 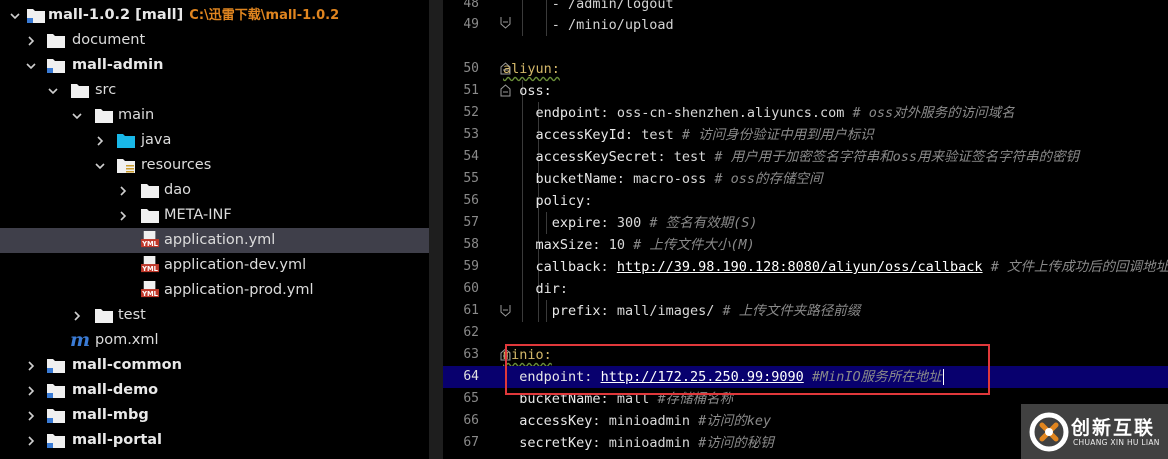 I want to click on tree-item-label: application.yml, so click(x=220, y=240).